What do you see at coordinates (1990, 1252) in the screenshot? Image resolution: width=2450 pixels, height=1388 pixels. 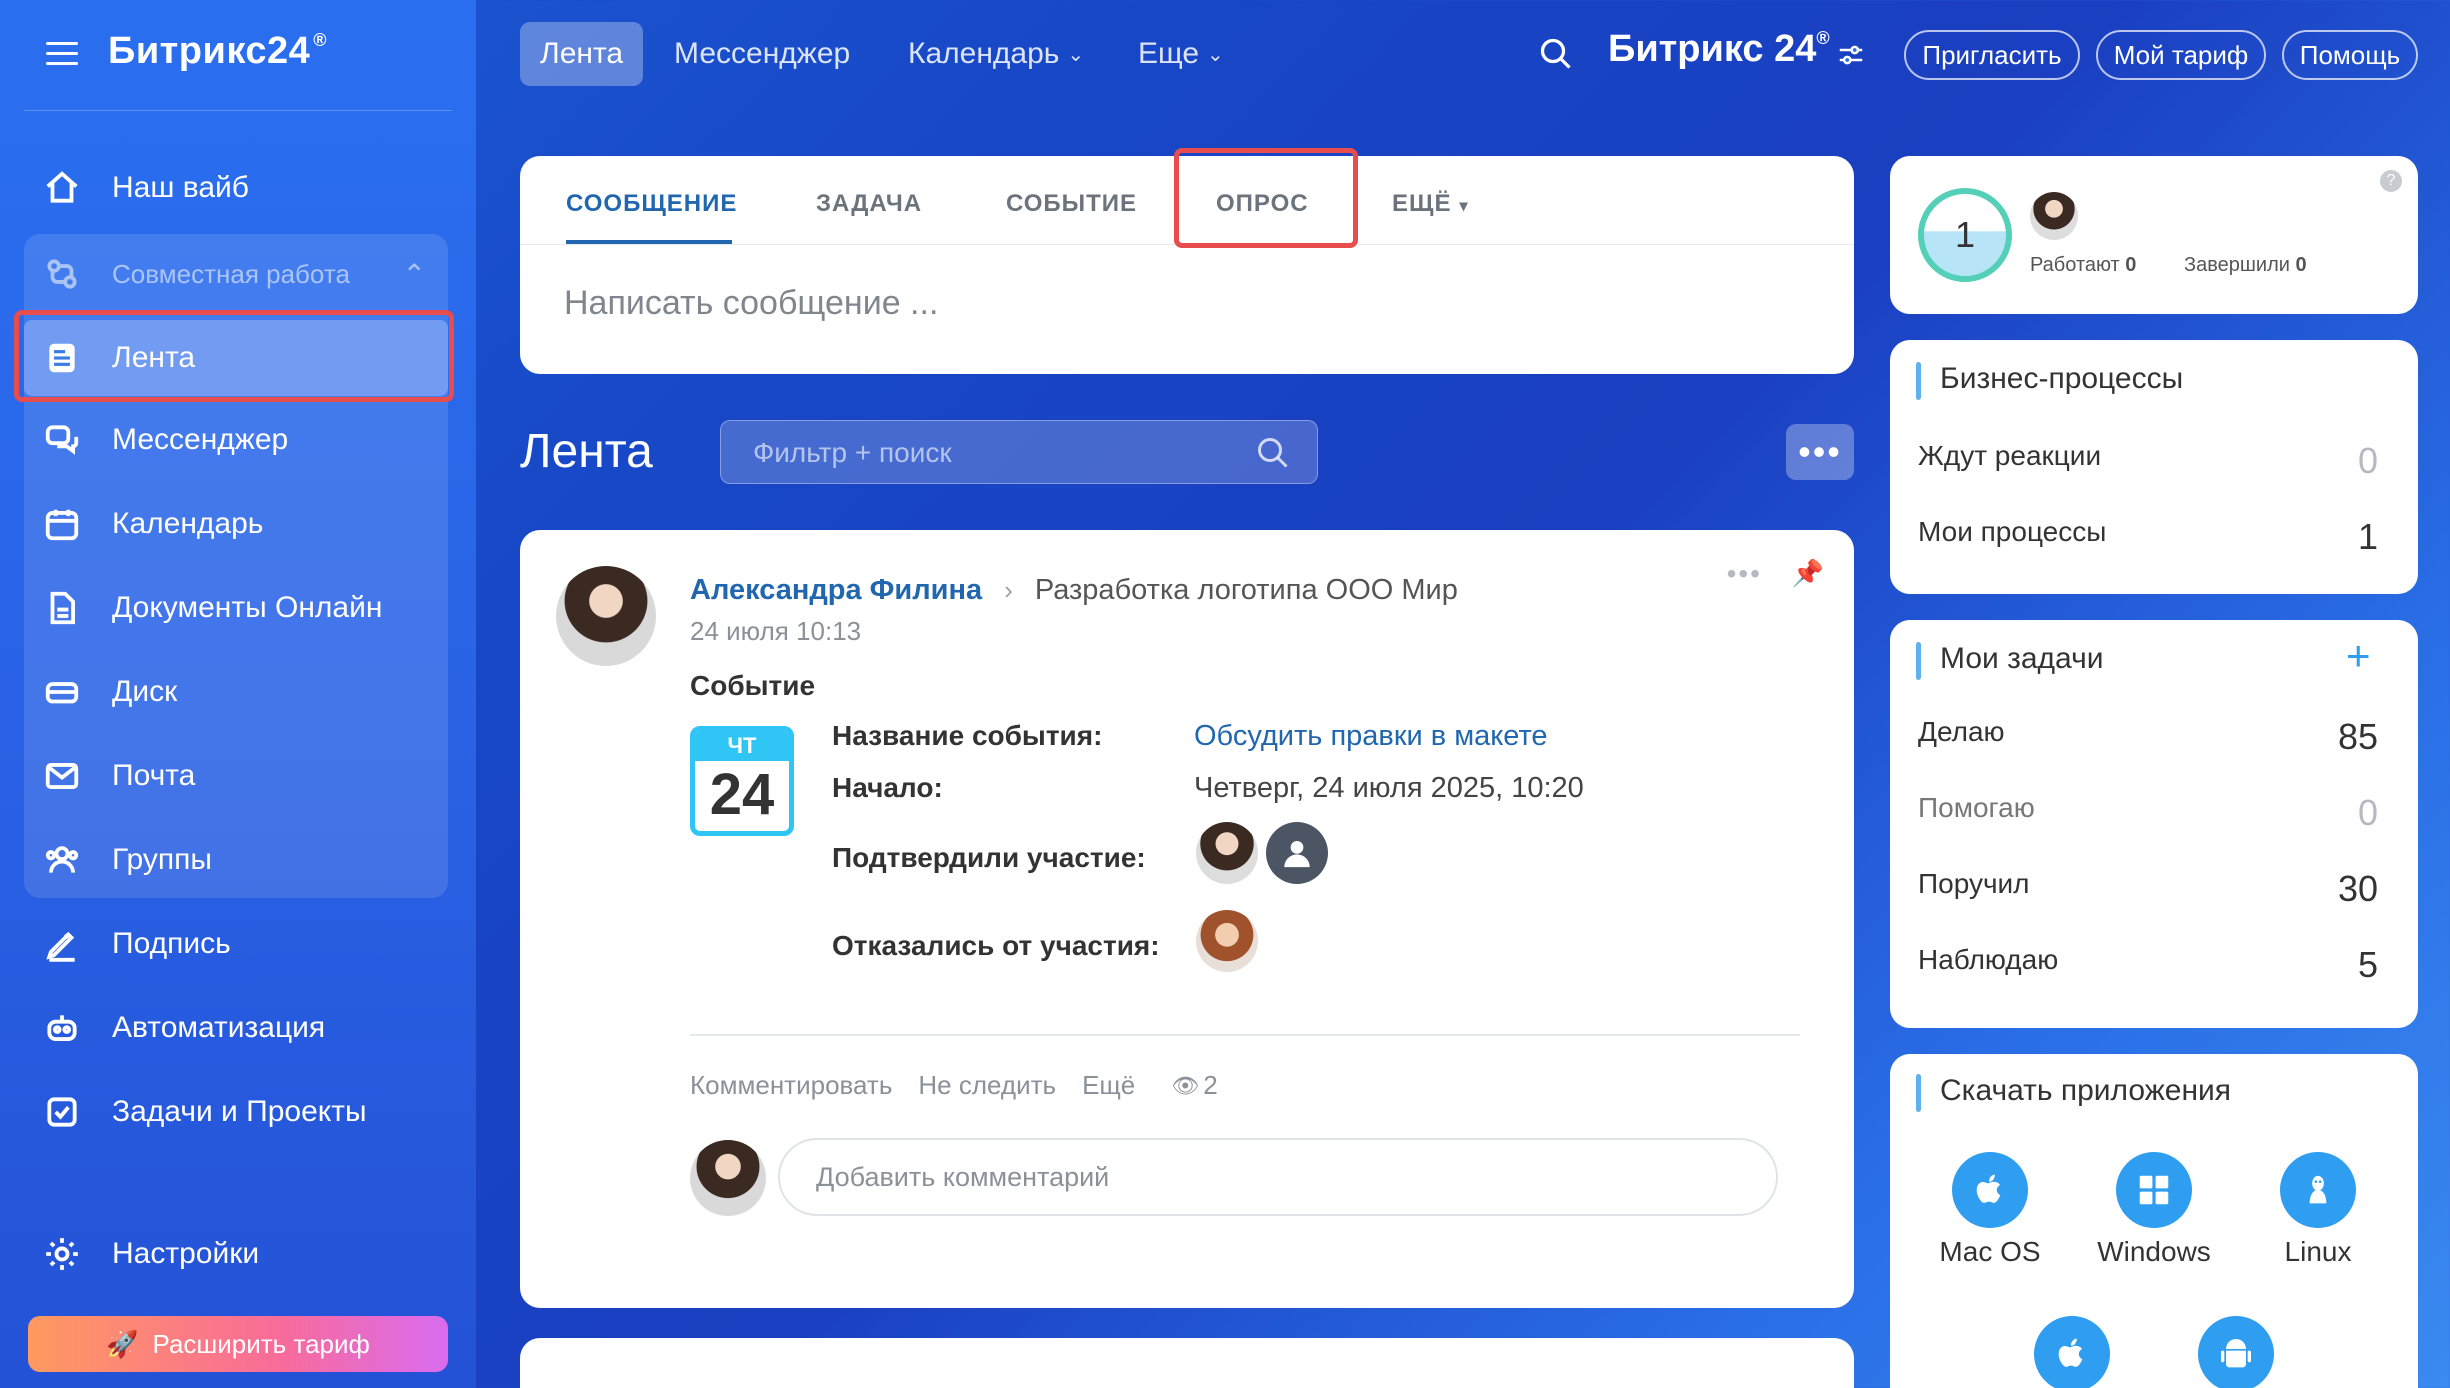 I see `app-label: Mac OS` at bounding box center [1990, 1252].